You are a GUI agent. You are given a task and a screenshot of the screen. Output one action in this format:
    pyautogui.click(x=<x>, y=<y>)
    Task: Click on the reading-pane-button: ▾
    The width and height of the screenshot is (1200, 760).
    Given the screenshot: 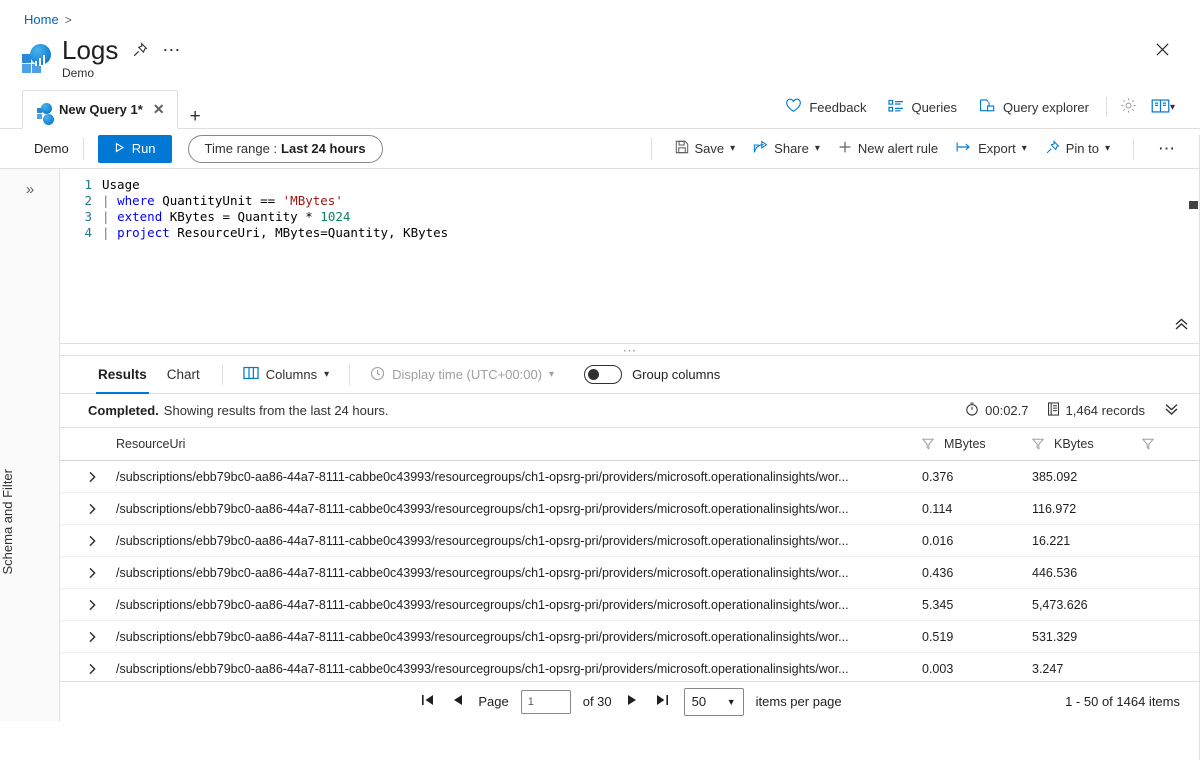 What is the action you would take?
    pyautogui.click(x=1163, y=107)
    